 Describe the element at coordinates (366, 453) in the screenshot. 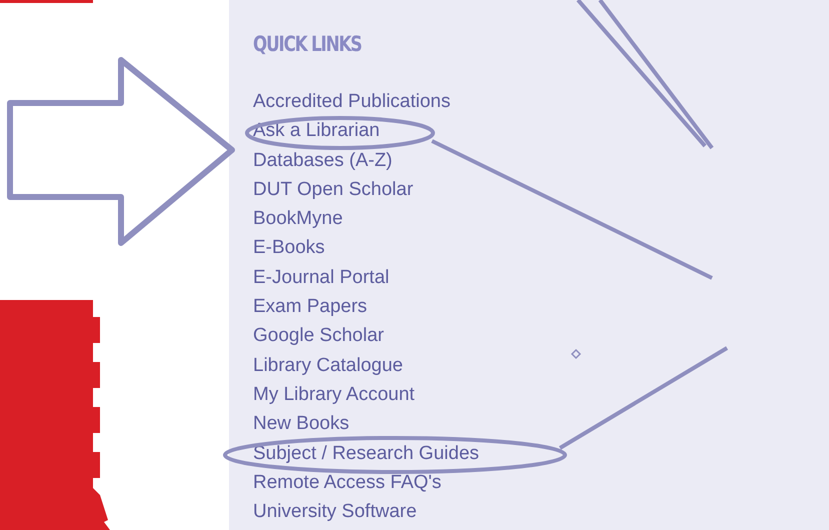

I see `quick-link: Subject / Research Guides` at that location.